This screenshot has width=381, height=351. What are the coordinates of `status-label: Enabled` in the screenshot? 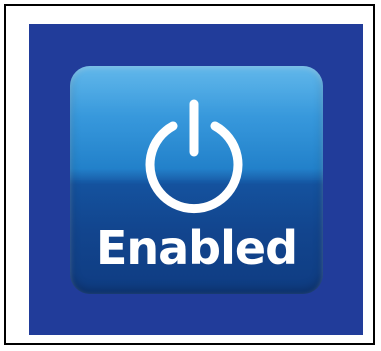 It's located at (196, 248).